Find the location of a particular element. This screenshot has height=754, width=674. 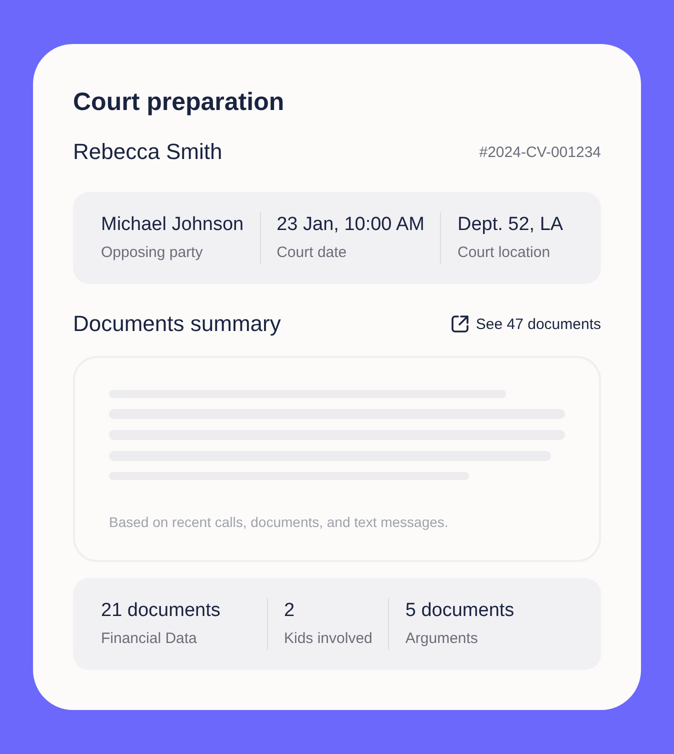

see-documents-link: See 47 documents is located at coordinates (525, 324).